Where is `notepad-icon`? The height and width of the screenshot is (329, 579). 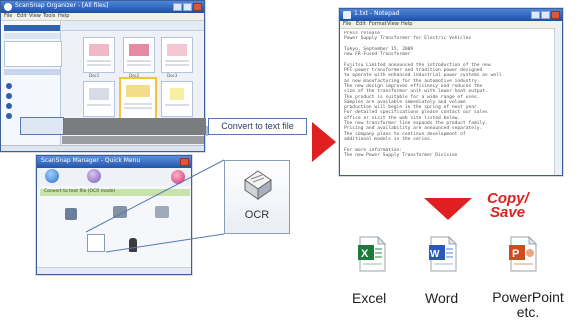 notepad-icon is located at coordinates (347, 15).